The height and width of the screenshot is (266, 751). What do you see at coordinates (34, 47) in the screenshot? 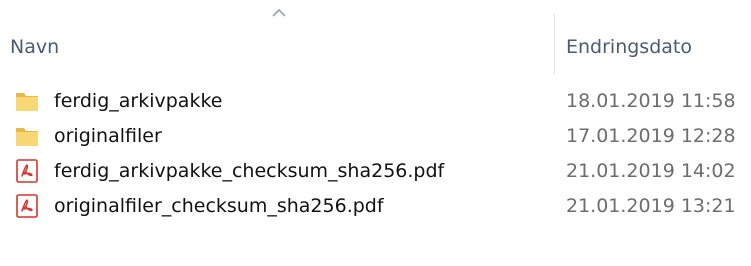
I see `column-header-name: Navn` at bounding box center [34, 47].